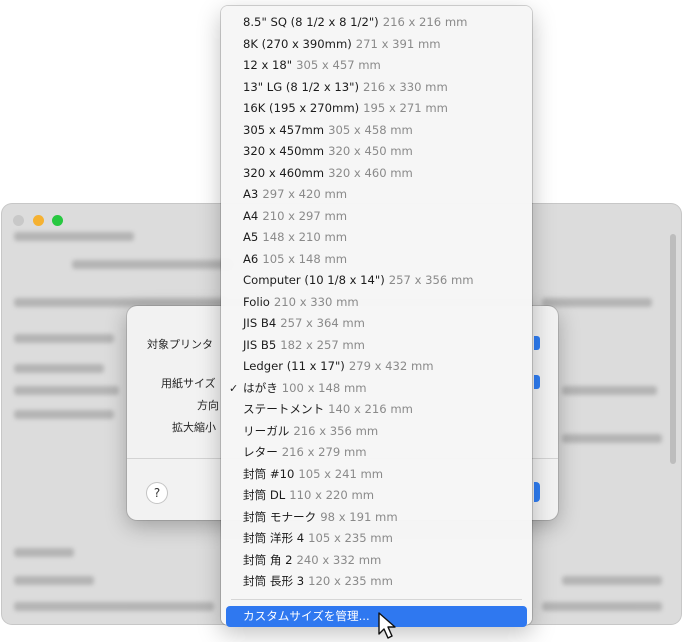 The image size is (683, 642). Describe the element at coordinates (673, 349) in the screenshot. I see `background-scrollbar` at that location.